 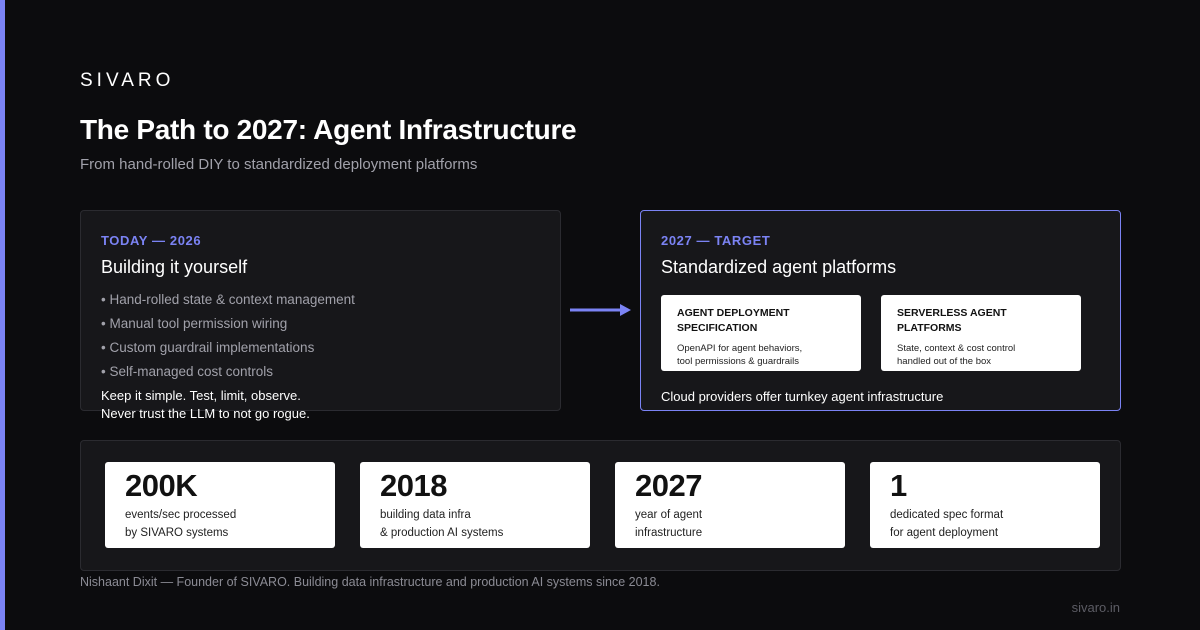 What do you see at coordinates (716, 240) in the screenshot?
I see `target-eyebrow: 2027 — TARGET` at bounding box center [716, 240].